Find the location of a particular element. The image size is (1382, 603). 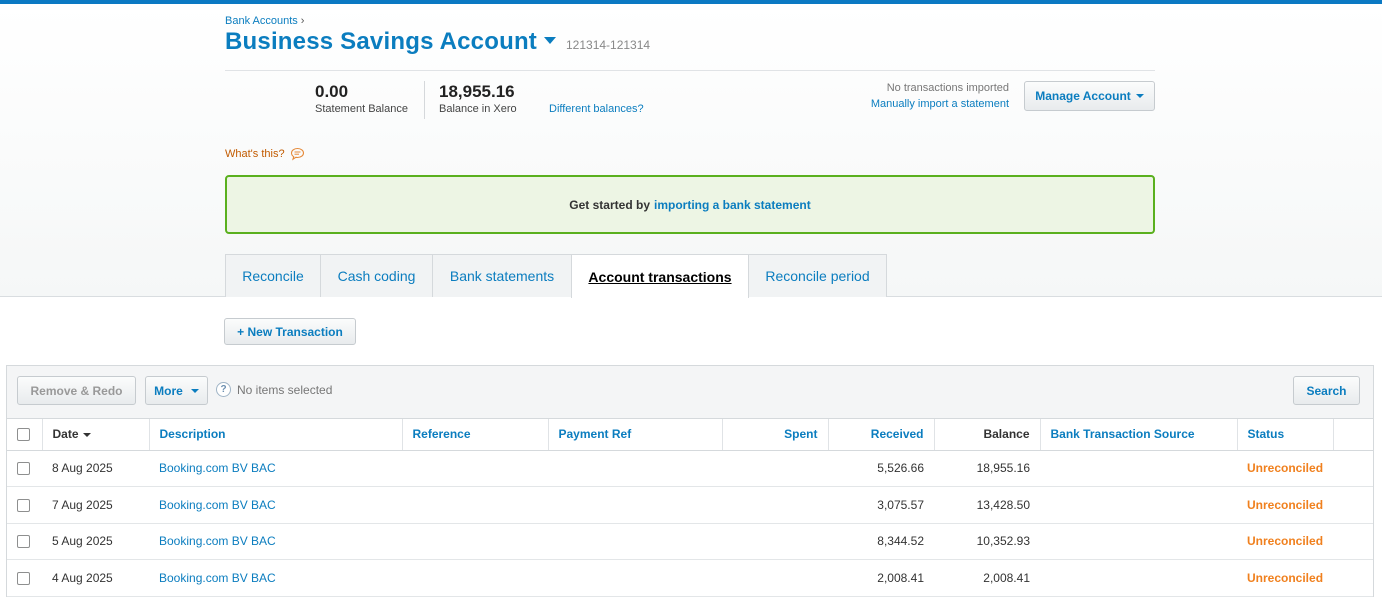

manage-account-label: Manage Account is located at coordinates (1083, 96).